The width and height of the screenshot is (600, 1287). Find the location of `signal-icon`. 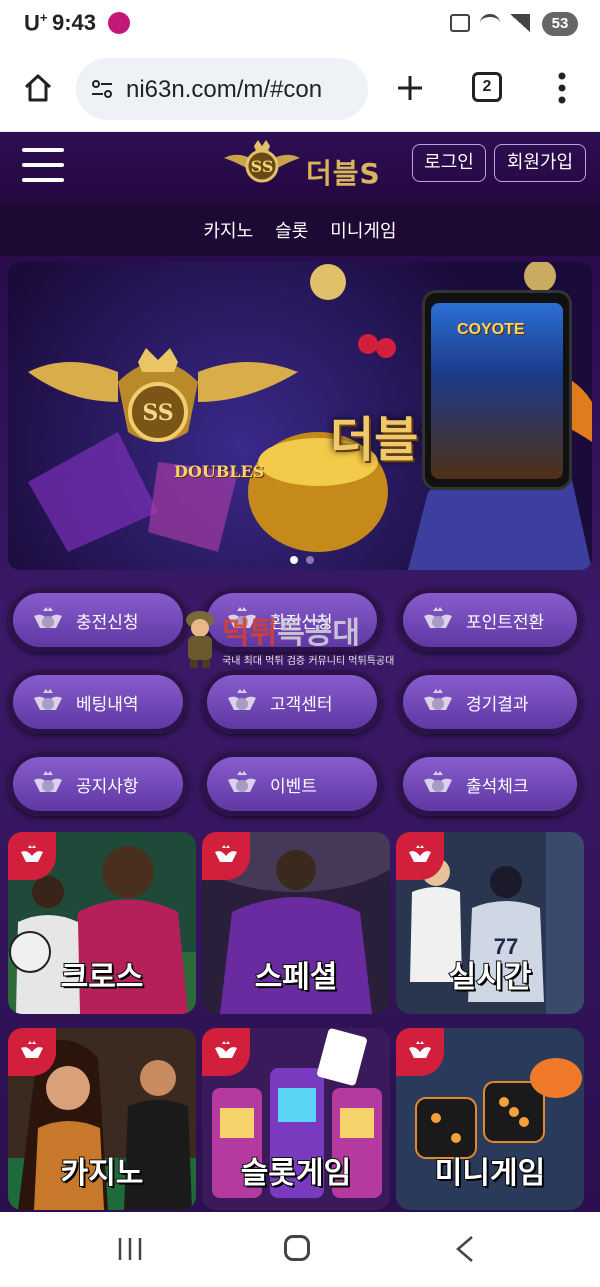

signal-icon is located at coordinates (520, 23).